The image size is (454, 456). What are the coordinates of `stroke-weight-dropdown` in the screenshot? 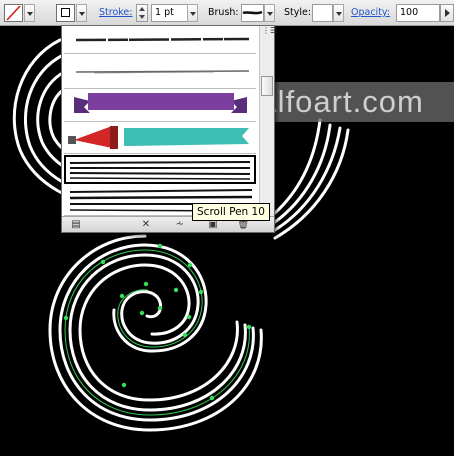 It's located at (192, 13).